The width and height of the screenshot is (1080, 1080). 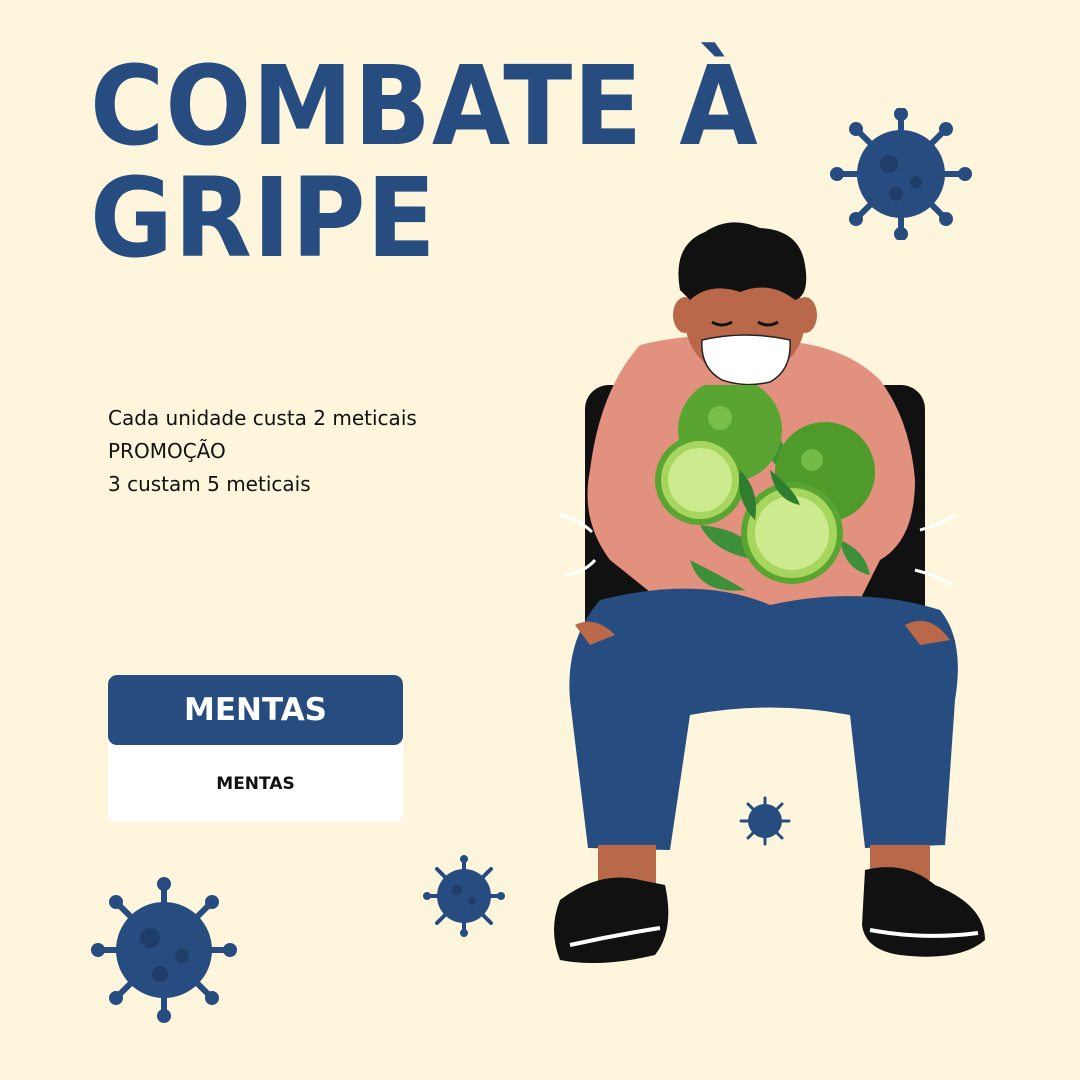 I want to click on product-card-body: MENTAS, so click(x=255, y=783).